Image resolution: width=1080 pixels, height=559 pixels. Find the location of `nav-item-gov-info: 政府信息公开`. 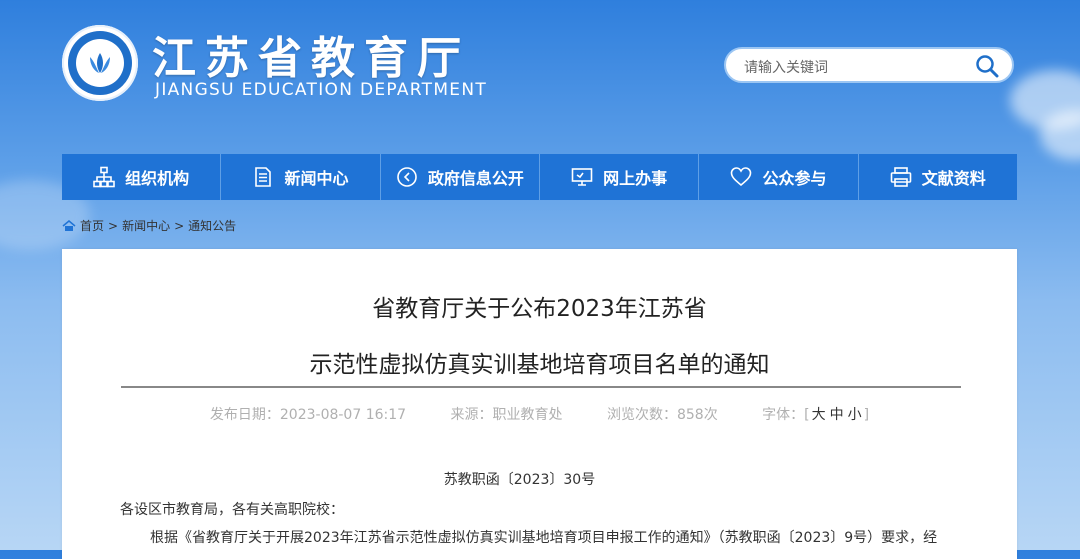

nav-item-gov-info: 政府信息公开 is located at coordinates (460, 177).